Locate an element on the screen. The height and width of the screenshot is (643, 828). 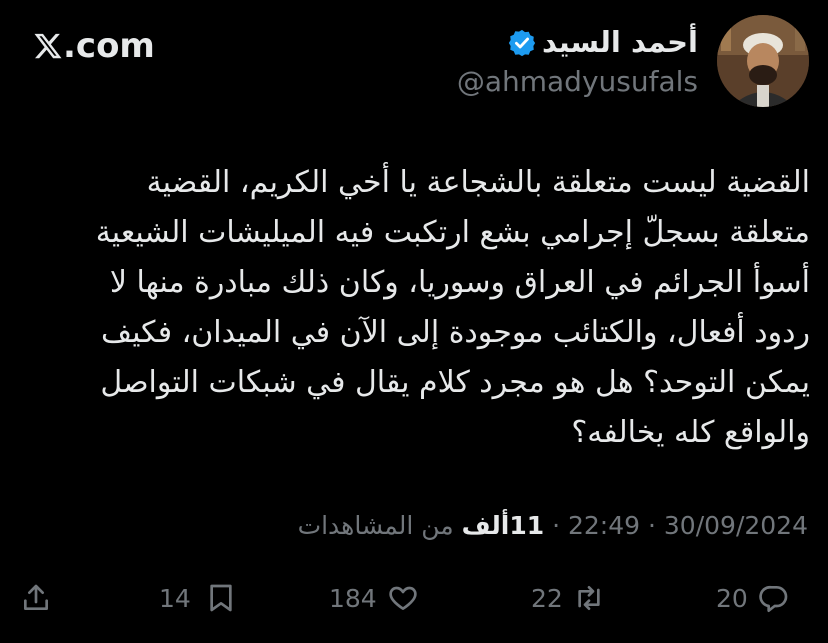
x-logo-icon is located at coordinates (48, 46).